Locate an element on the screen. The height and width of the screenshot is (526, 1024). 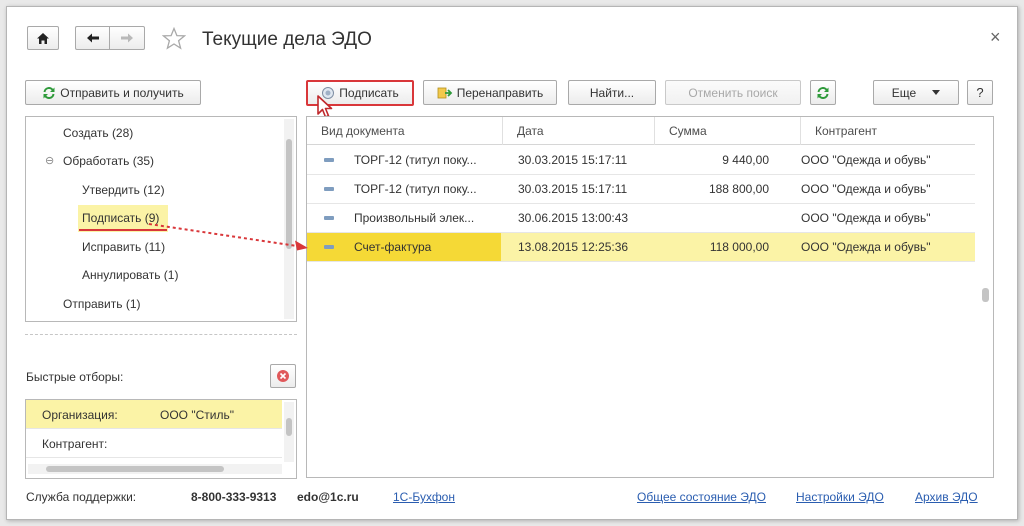
forward-button is located at coordinates (127, 38).